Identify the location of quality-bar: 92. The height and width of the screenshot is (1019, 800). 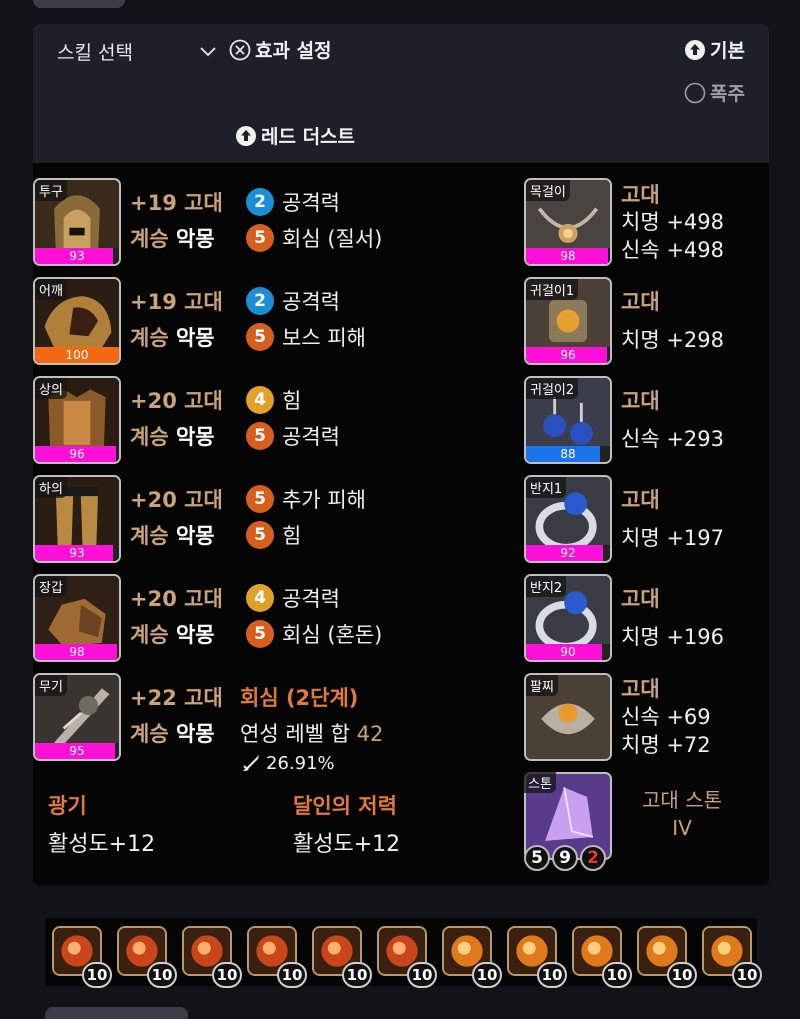
(568, 553).